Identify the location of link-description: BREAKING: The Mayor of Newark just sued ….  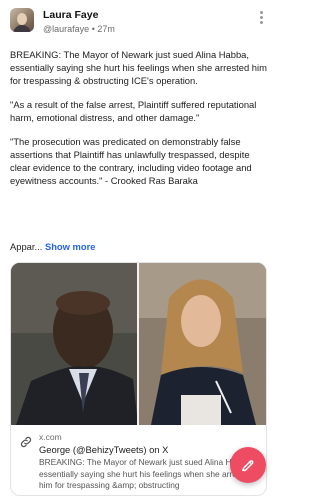
(146, 473).